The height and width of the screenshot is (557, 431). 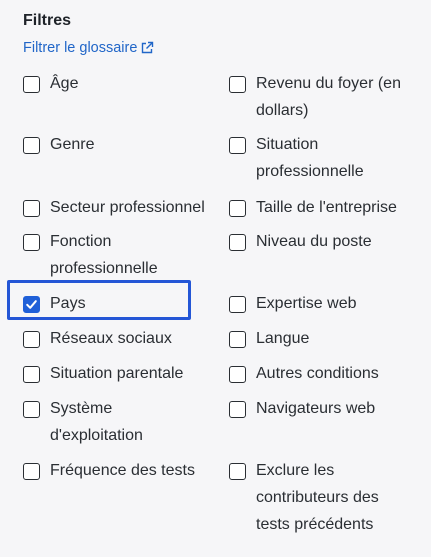 I want to click on checkbox-fonction-professionnelle, so click(x=31, y=242).